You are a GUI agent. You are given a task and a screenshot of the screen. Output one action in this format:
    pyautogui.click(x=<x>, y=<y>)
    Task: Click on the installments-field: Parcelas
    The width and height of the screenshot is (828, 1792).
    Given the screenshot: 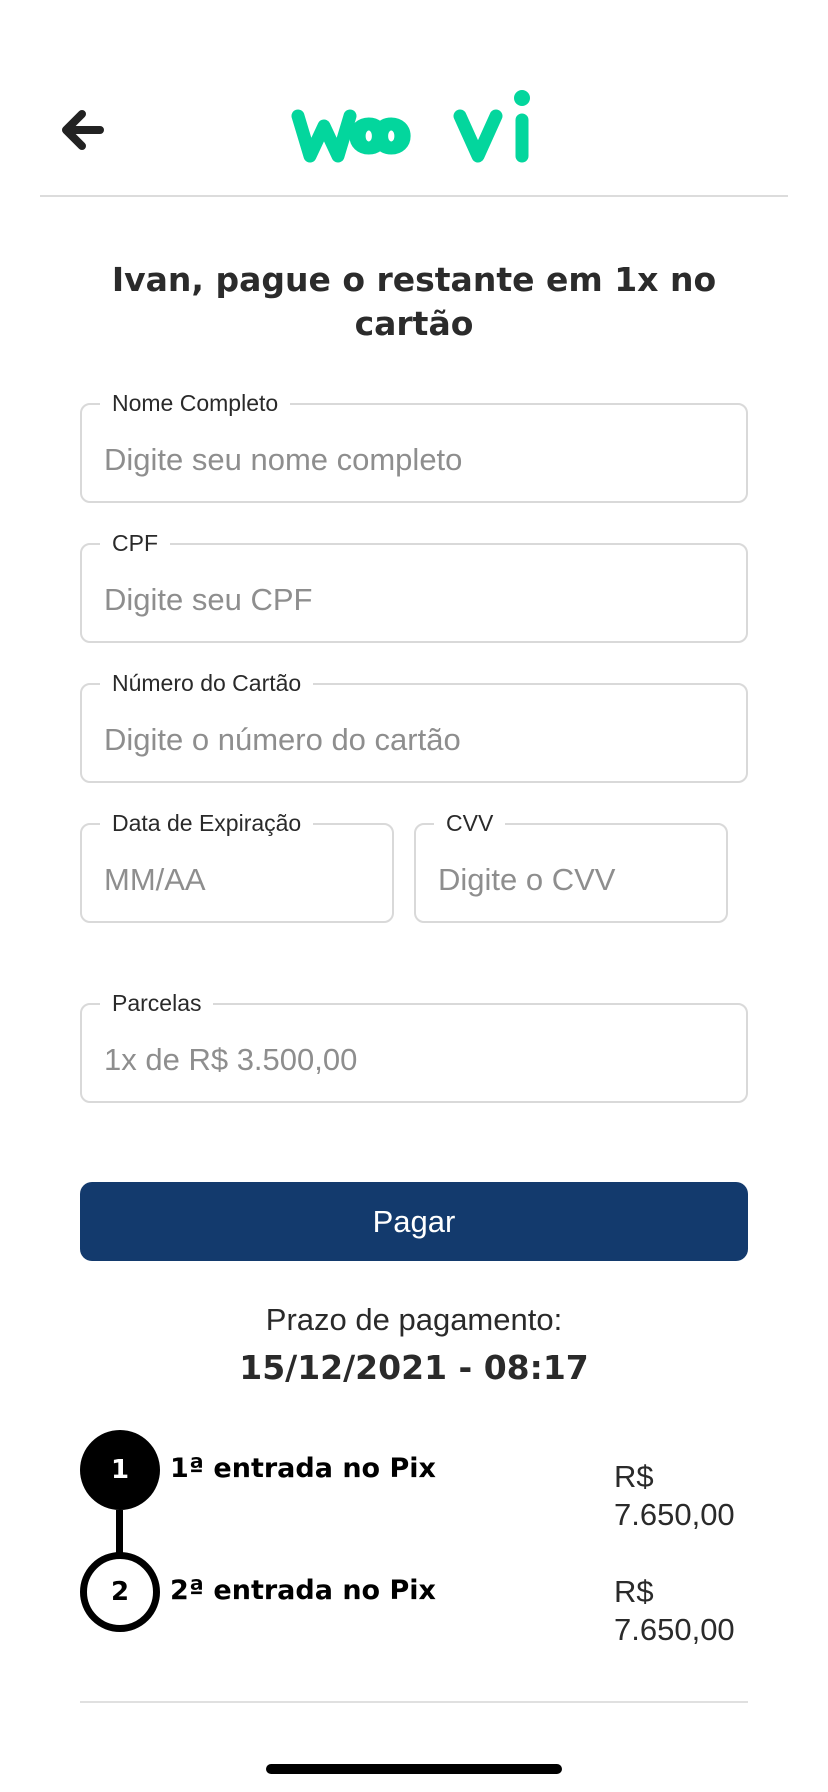 What is the action you would take?
    pyautogui.click(x=414, y=1046)
    